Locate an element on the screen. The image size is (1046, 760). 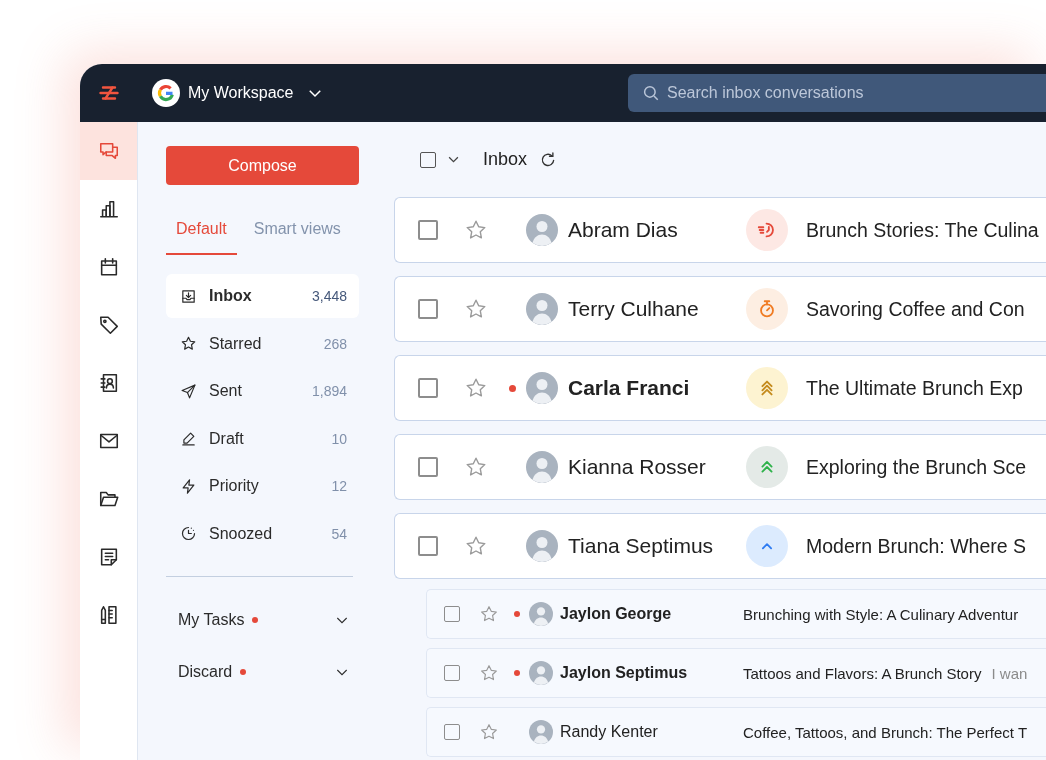
sender-name: Abram Dias is located at coordinates (623, 229).